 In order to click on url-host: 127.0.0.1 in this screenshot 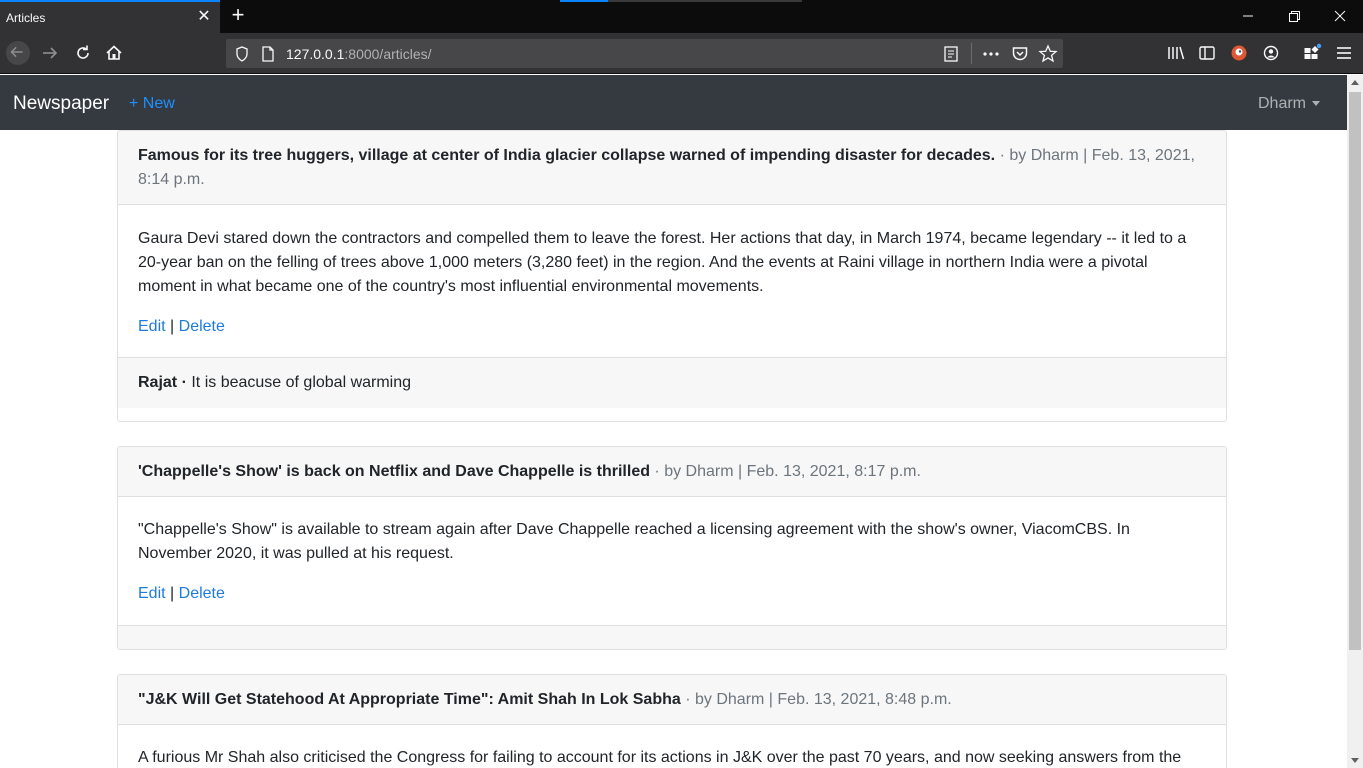, I will do `click(315, 54)`.